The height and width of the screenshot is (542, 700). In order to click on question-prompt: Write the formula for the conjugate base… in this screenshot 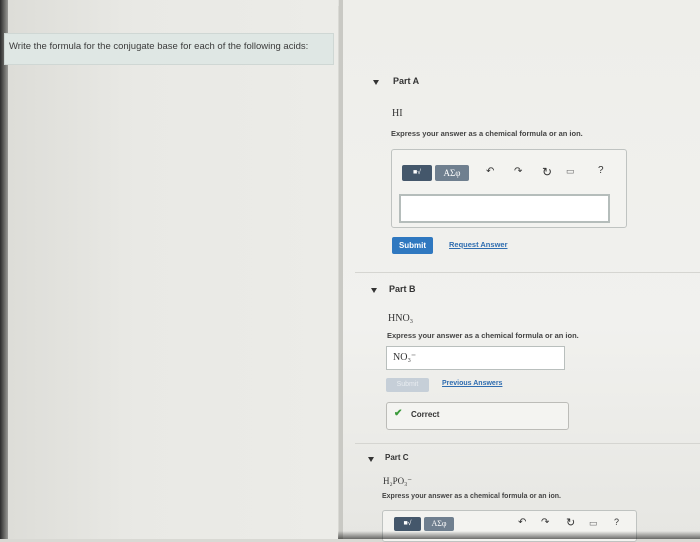, I will do `click(159, 46)`.